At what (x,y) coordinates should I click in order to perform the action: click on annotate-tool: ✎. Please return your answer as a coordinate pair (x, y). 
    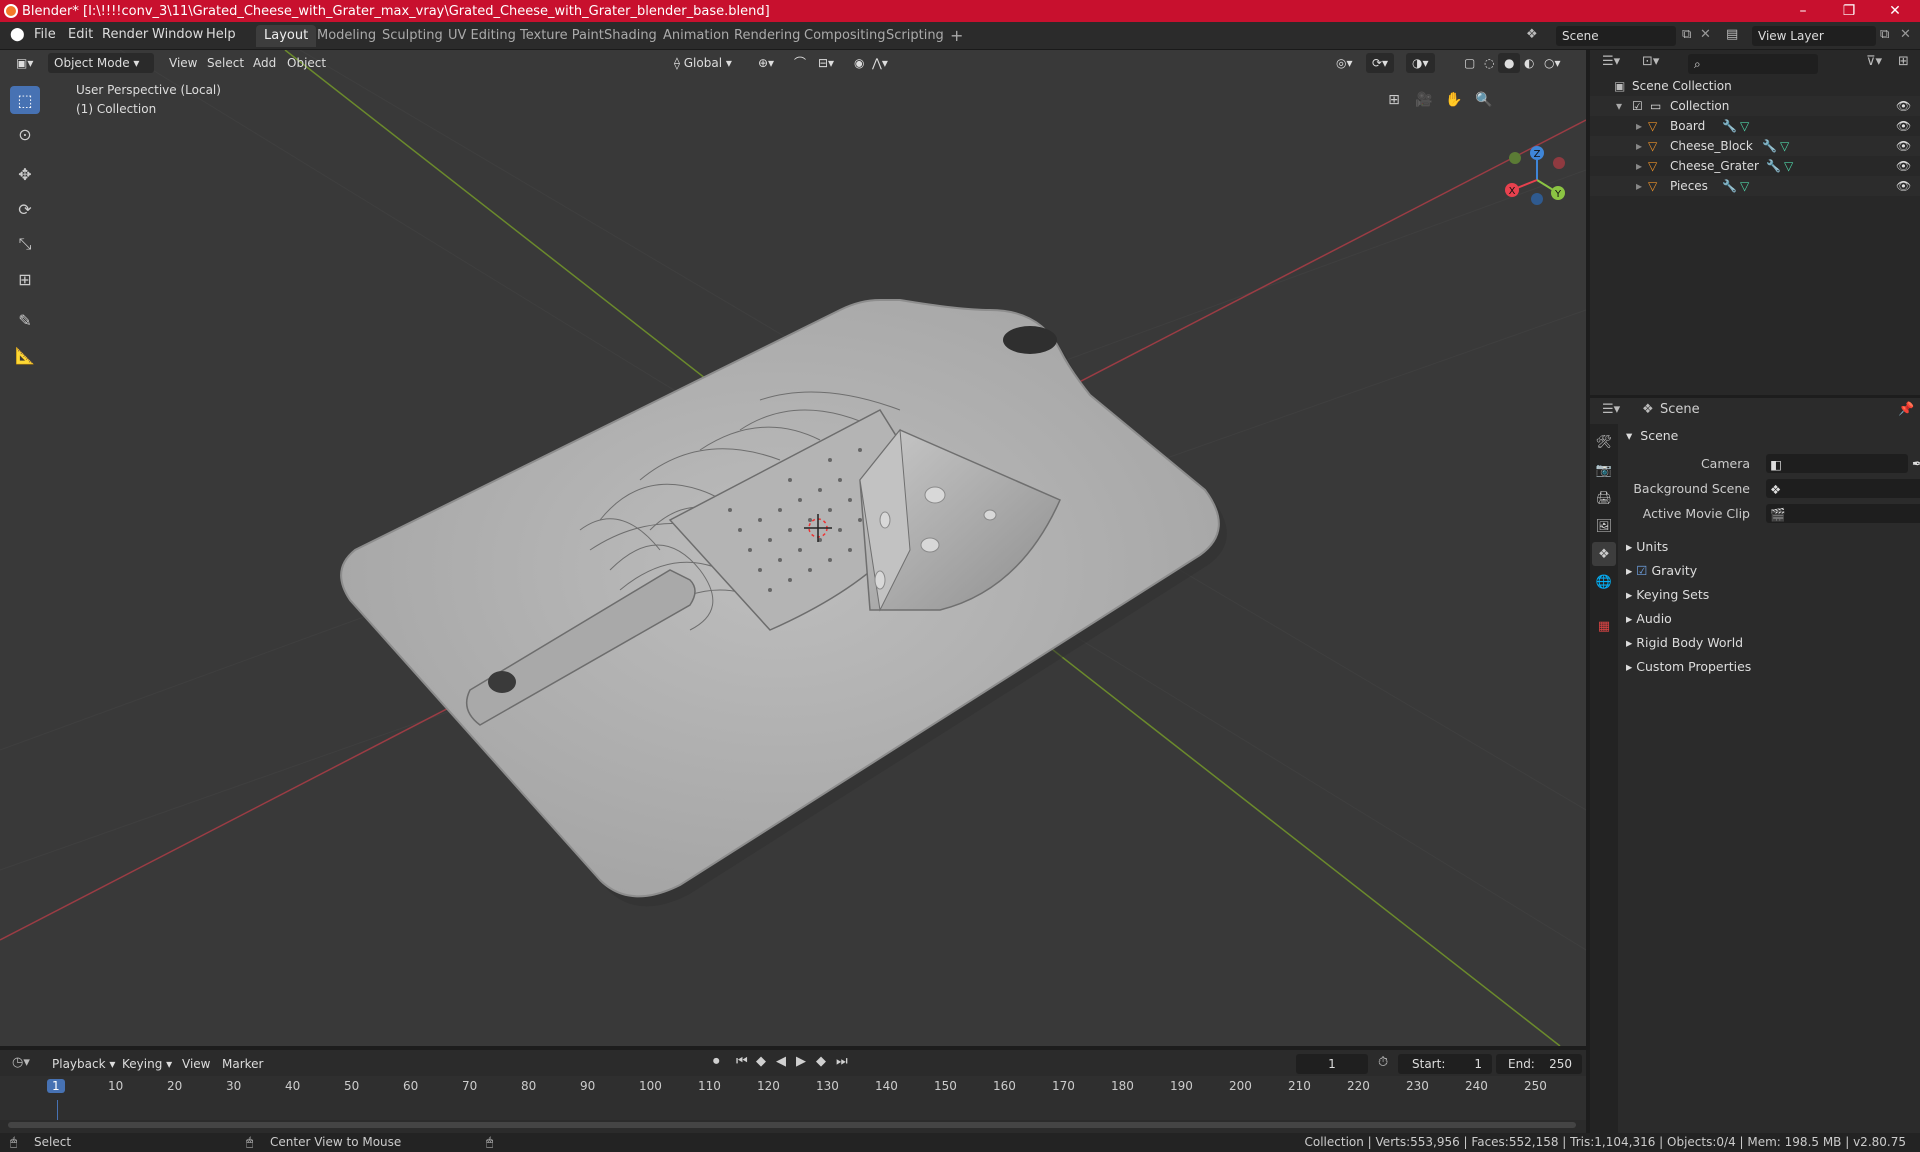
    Looking at the image, I should click on (25, 320).